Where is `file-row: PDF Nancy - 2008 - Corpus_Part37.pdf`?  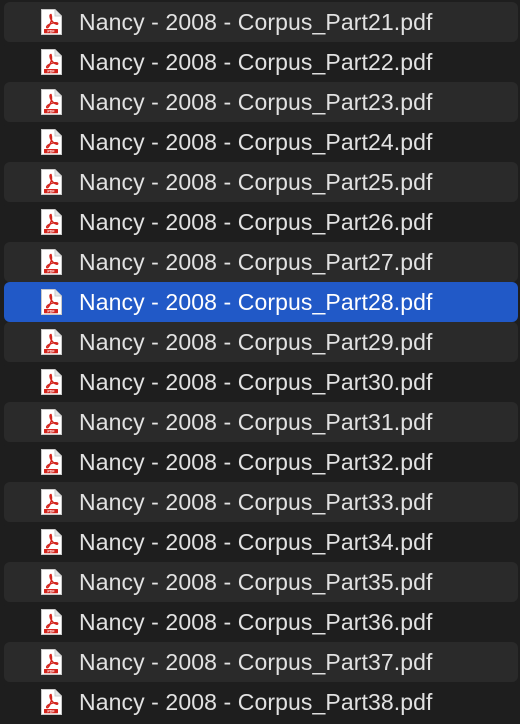 file-row: PDF Nancy - 2008 - Corpus_Part37.pdf is located at coordinates (261, 662).